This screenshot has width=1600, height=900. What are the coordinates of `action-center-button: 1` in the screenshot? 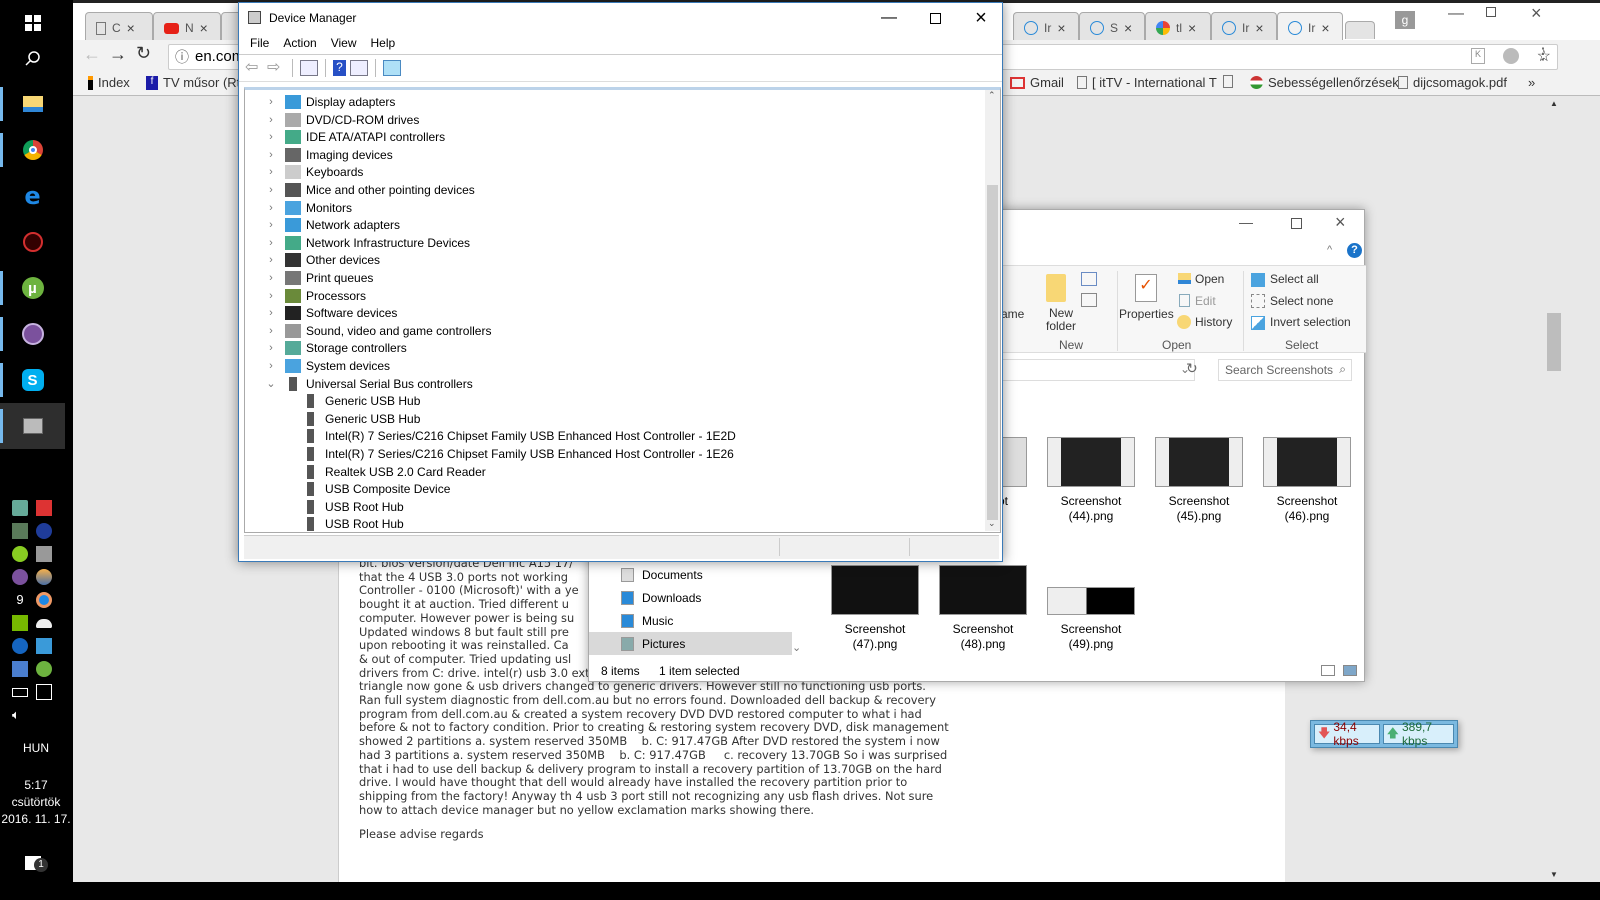 It's located at (32, 863).